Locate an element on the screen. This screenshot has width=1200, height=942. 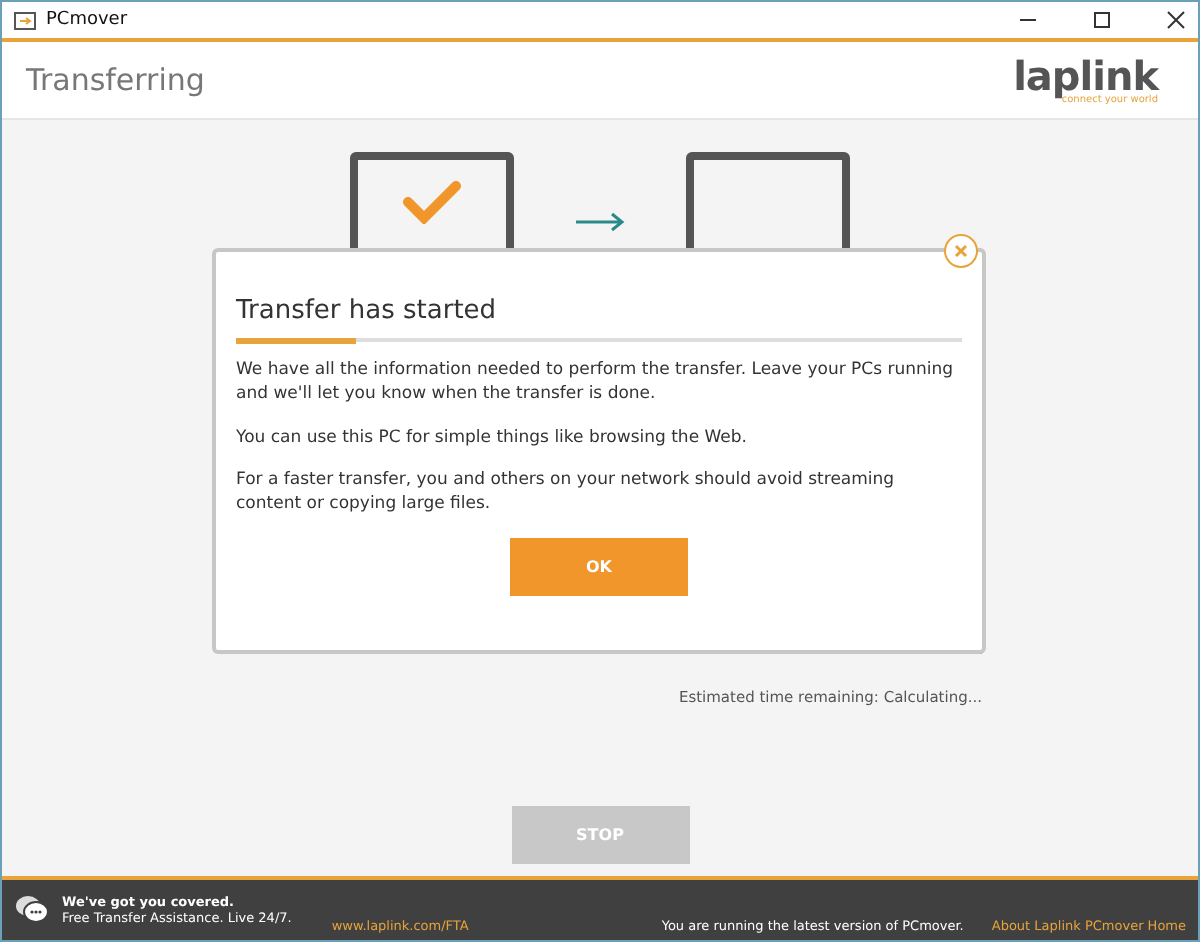
dialog-title: Transfer has started is located at coordinates (367, 311).